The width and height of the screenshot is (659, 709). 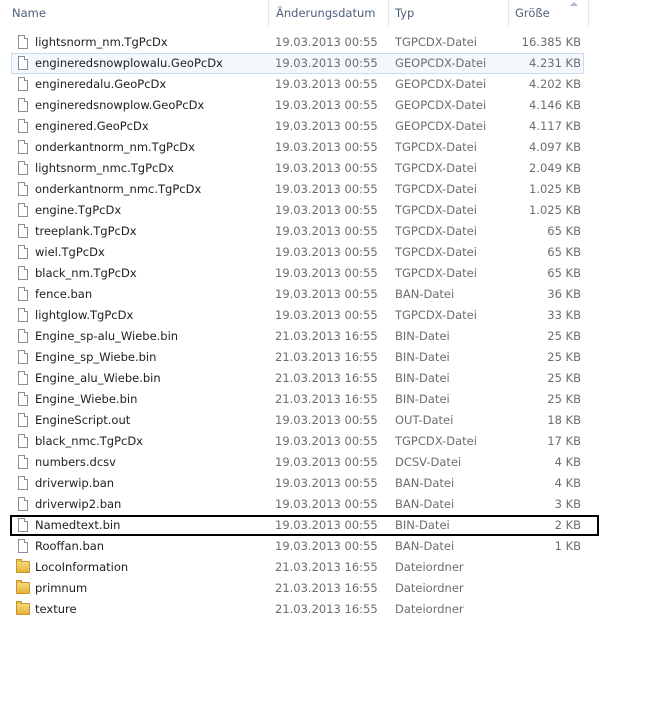 I want to click on file-name: lightglow.TgPcDx, so click(x=84, y=315).